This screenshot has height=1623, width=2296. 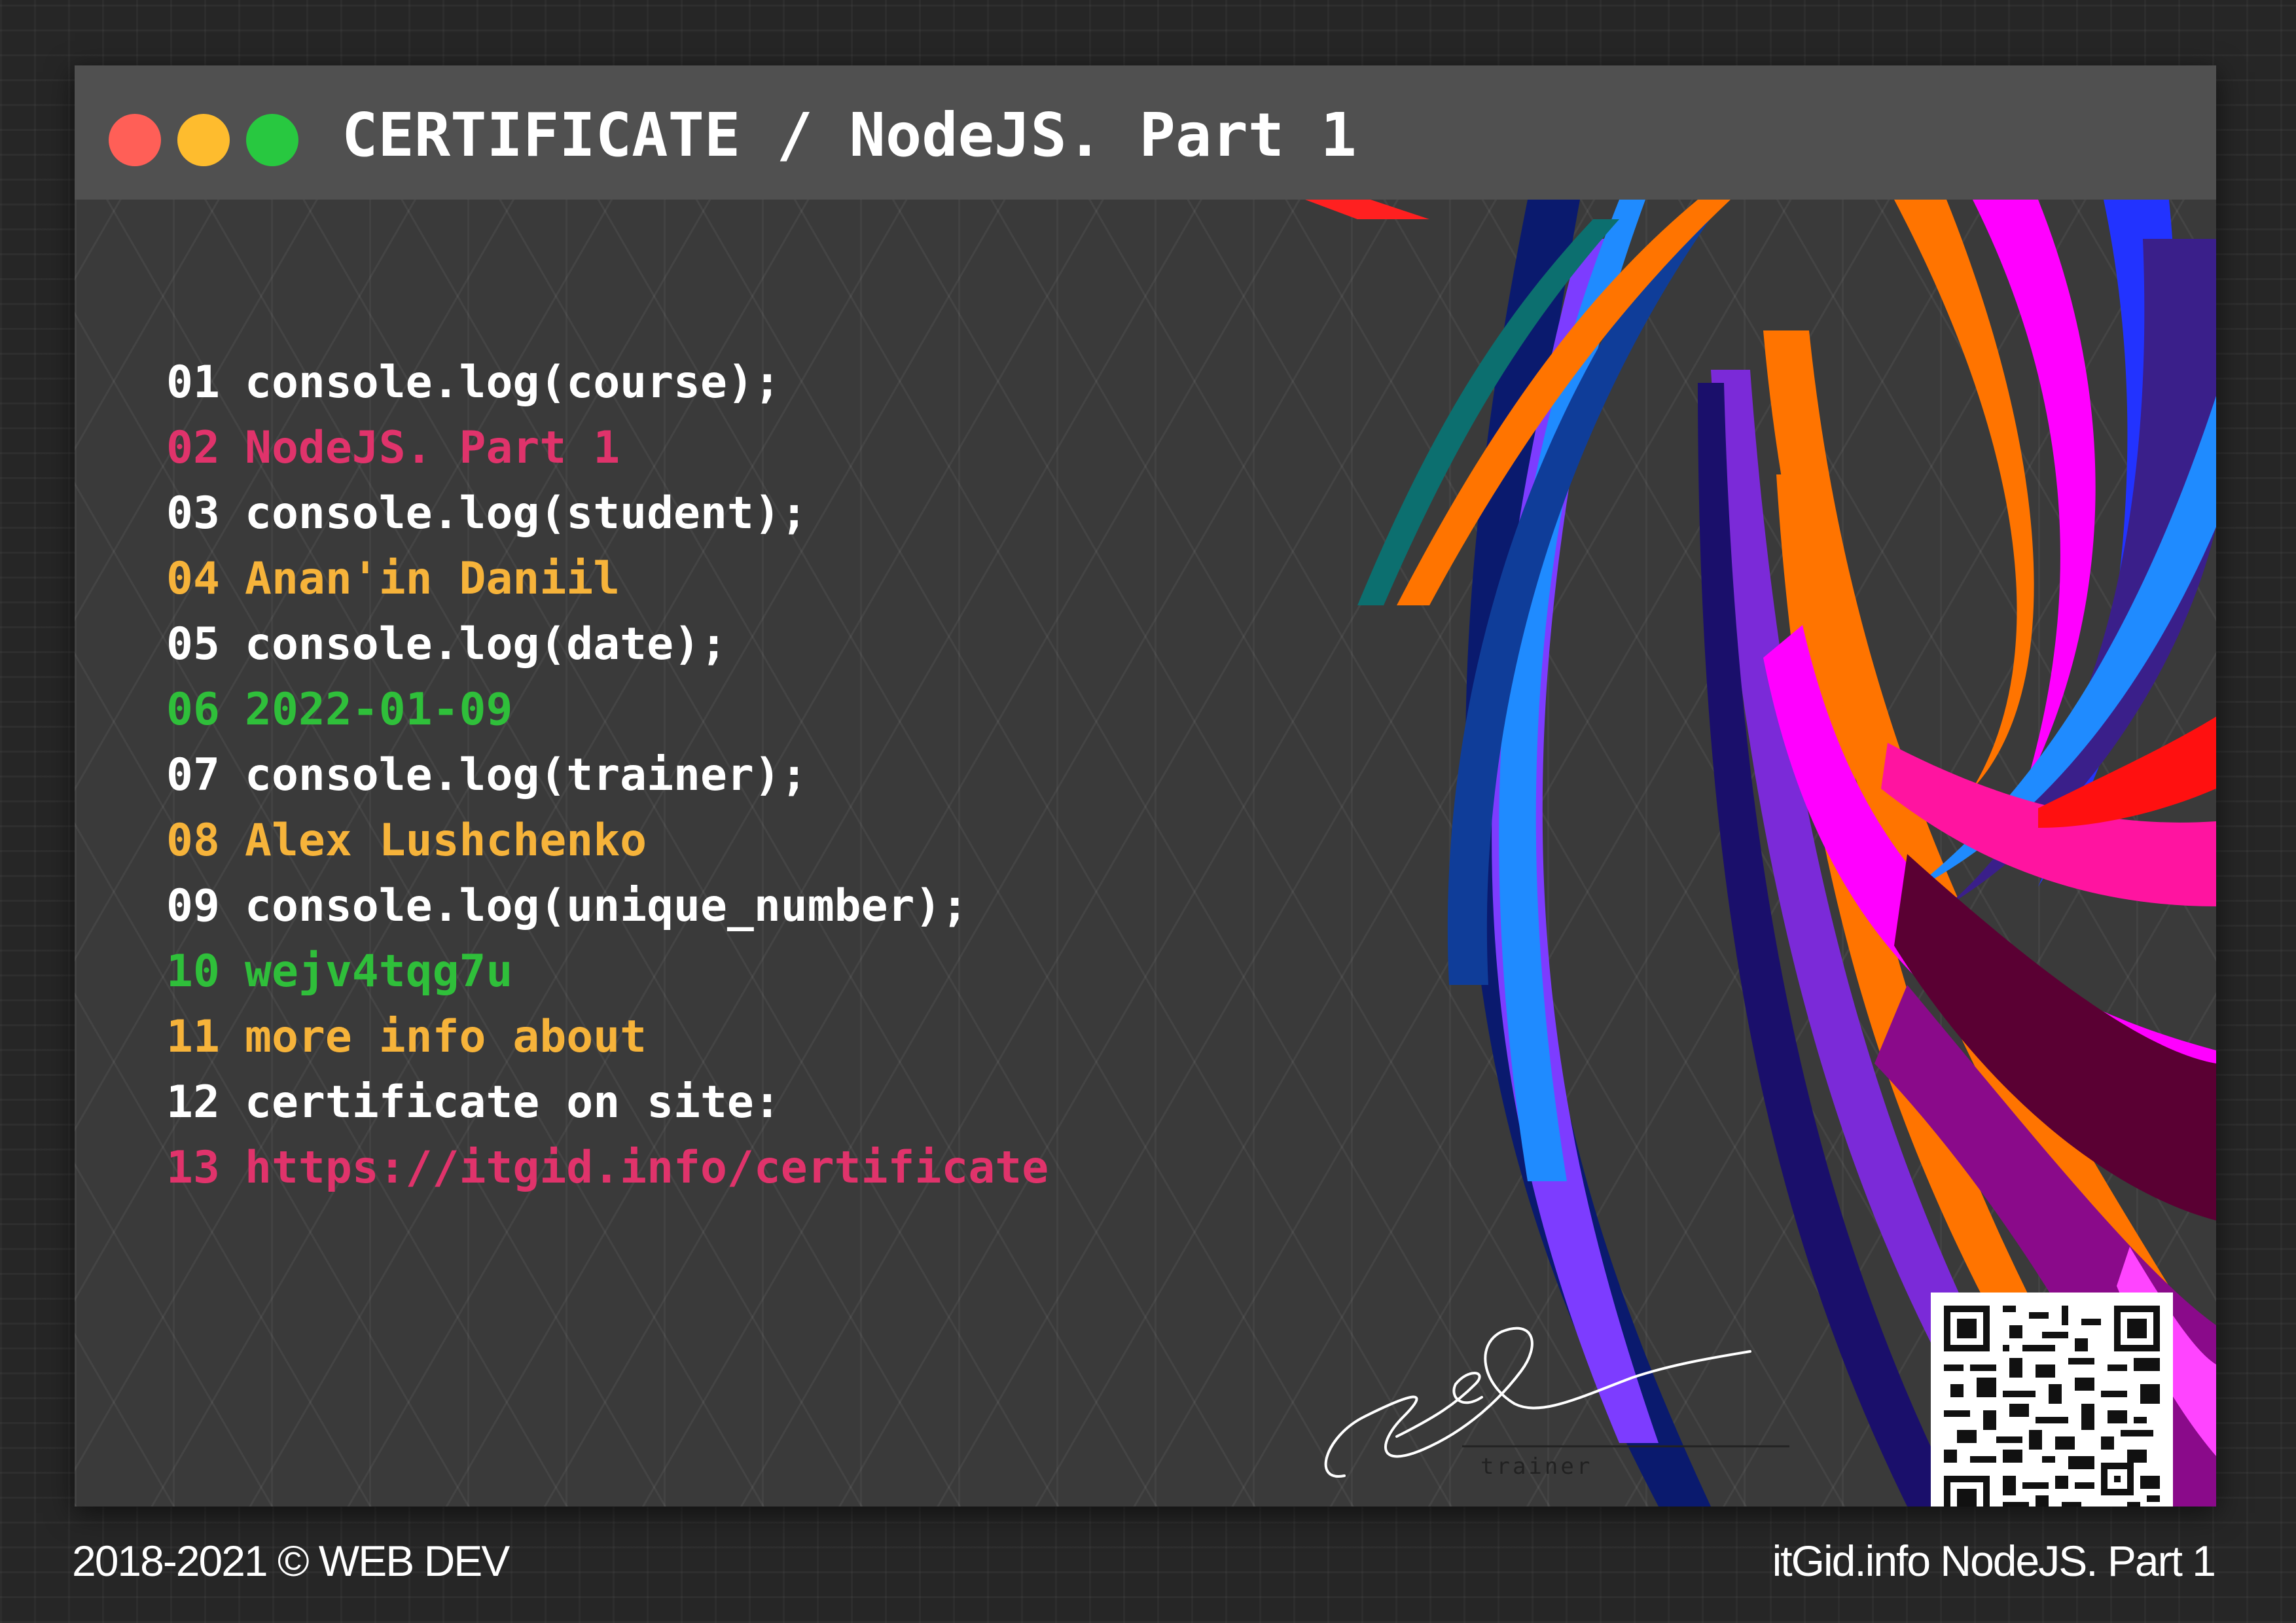 I want to click on code-line: 03 console.log(student);, so click(x=676, y=513).